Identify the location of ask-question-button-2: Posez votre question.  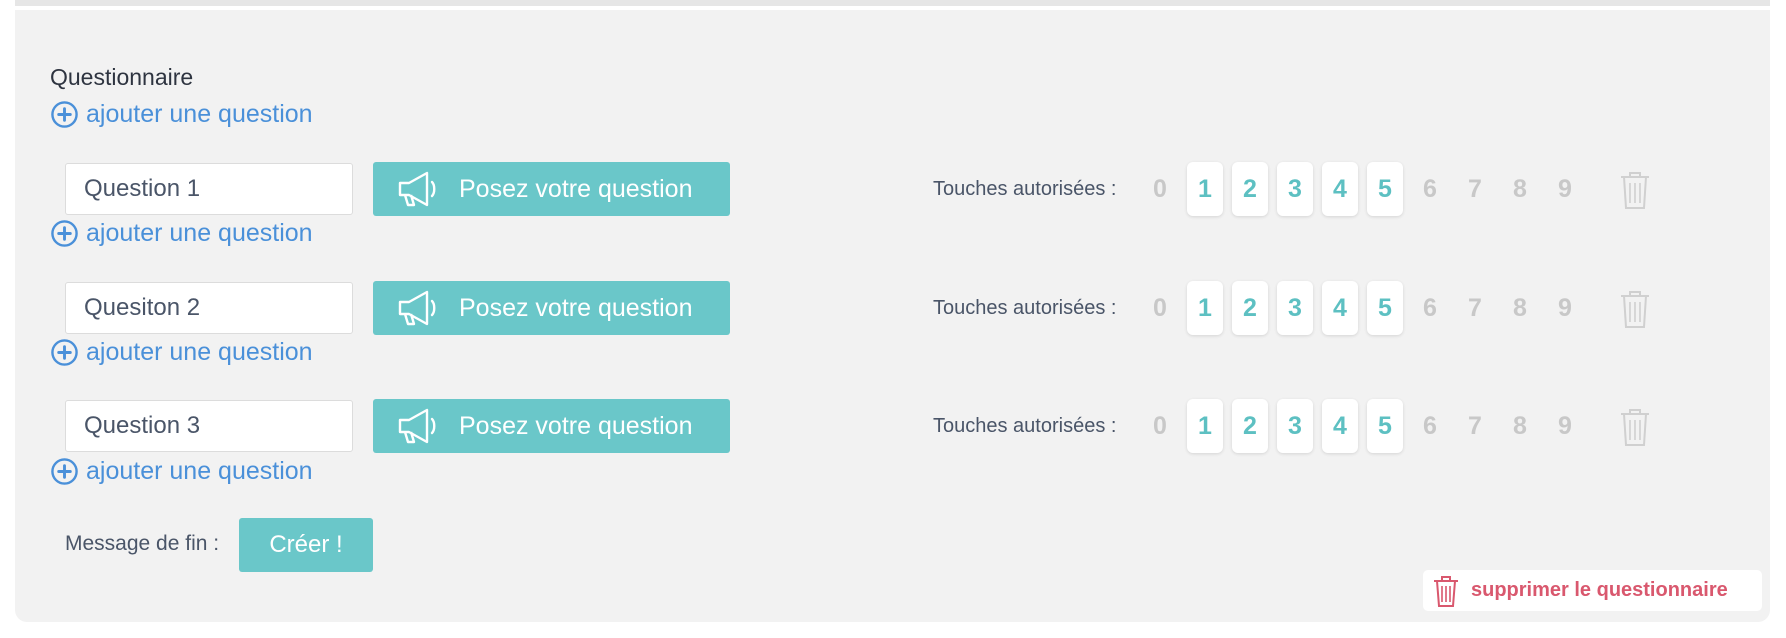
(551, 308).